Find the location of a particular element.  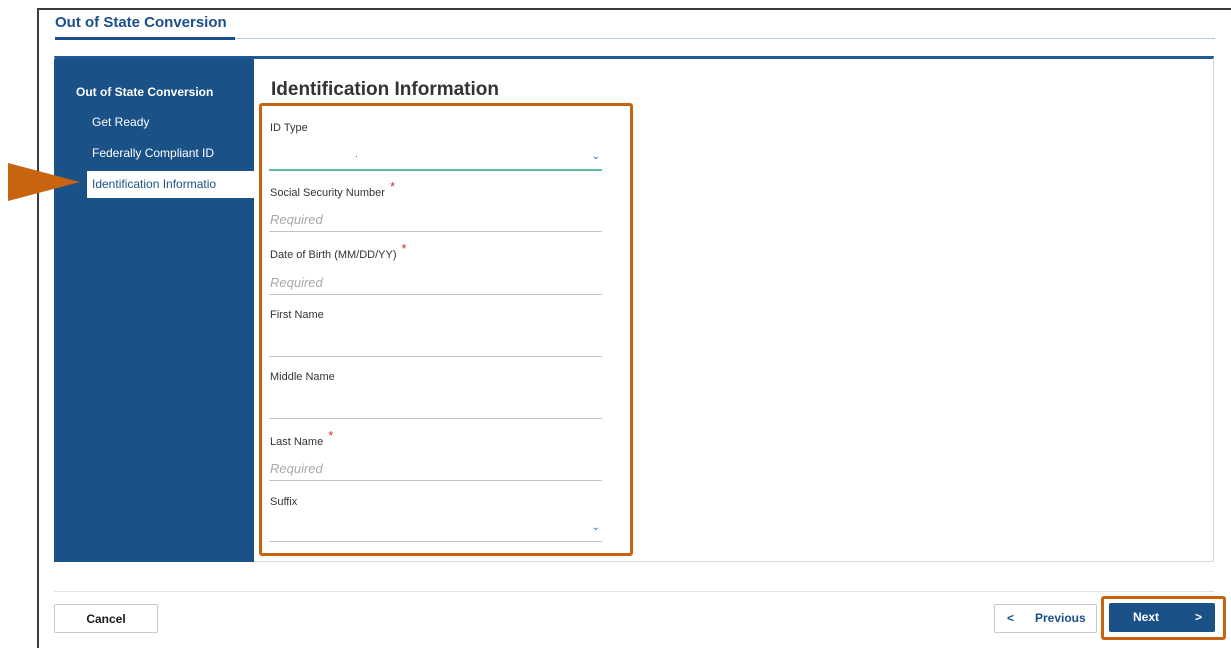

next-label: Next is located at coordinates (1146, 617).